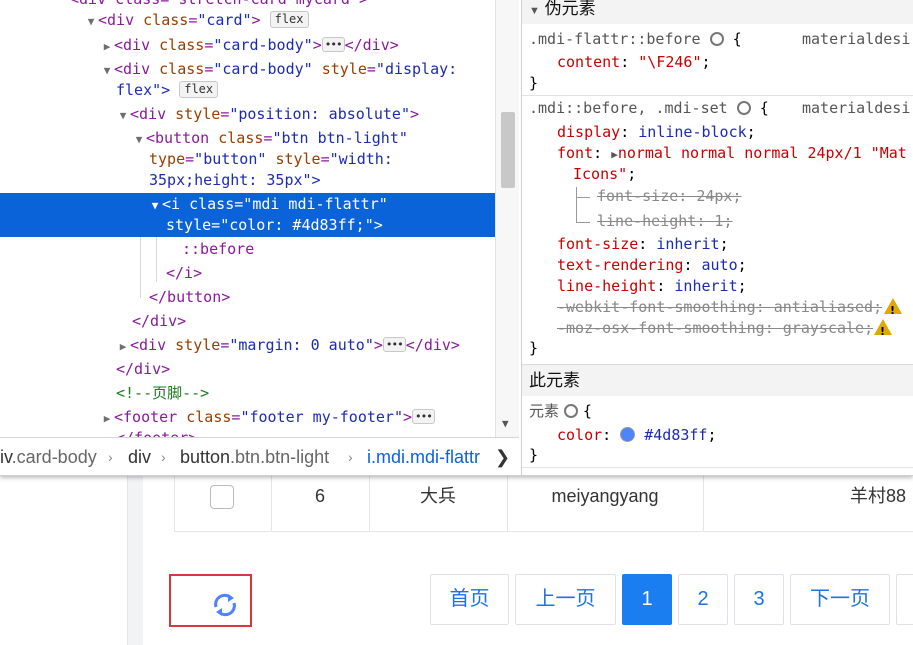 The width and height of the screenshot is (913, 645). What do you see at coordinates (502, 456) in the screenshot?
I see `scroll-right-icon: ❯` at bounding box center [502, 456].